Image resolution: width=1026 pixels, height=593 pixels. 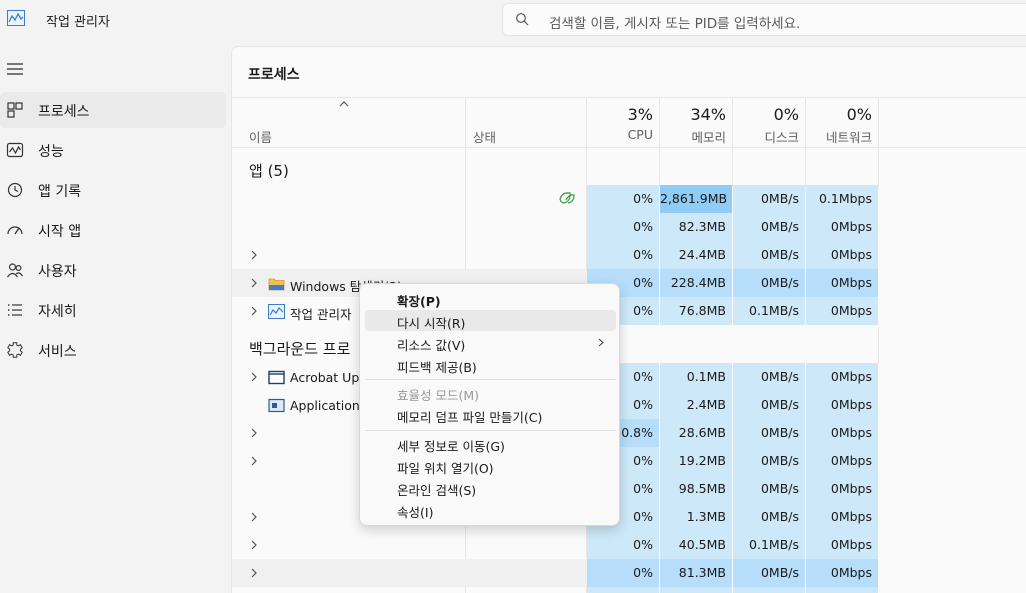 What do you see at coordinates (113, 270) in the screenshot?
I see `nav-item-users: 사용자` at bounding box center [113, 270].